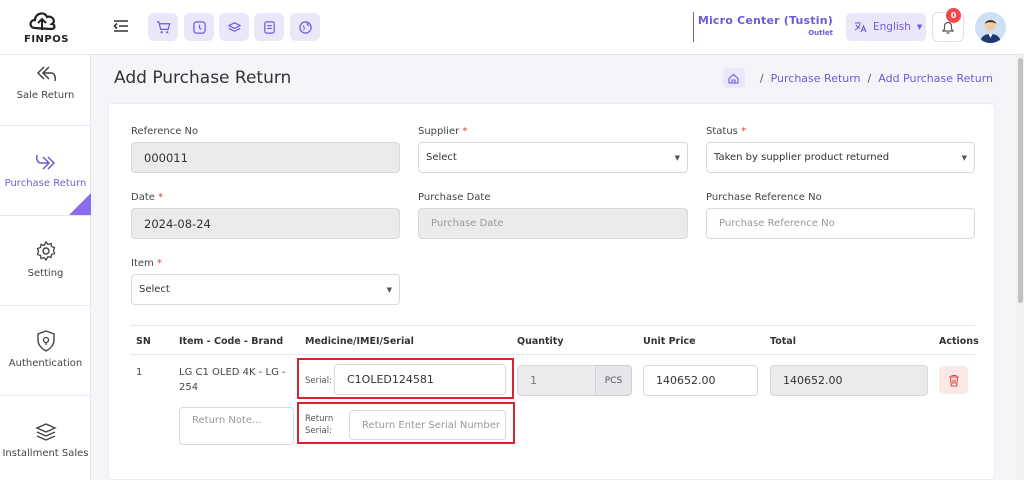 The height and width of the screenshot is (480, 1024). I want to click on supplier-label-text: Supplier, so click(439, 131).